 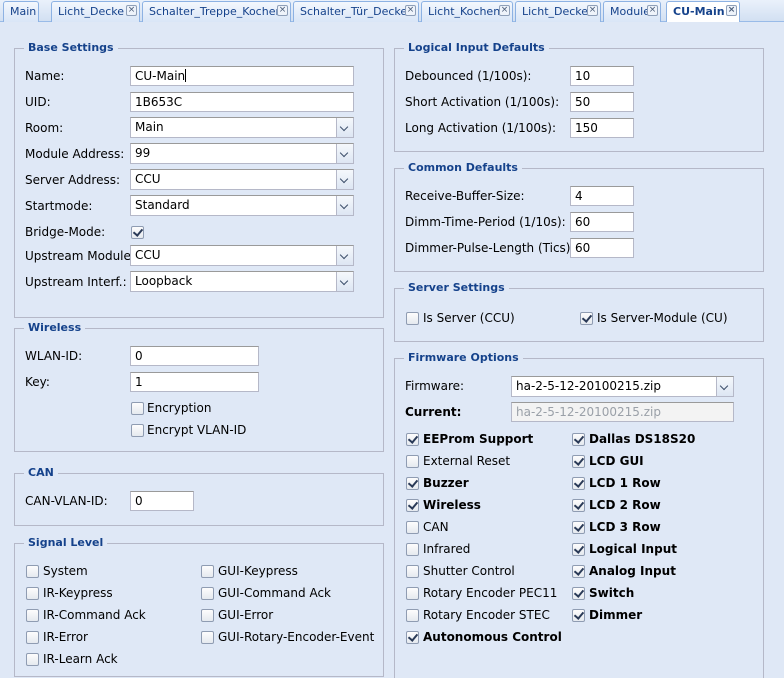 I want to click on long-activation-input: 150, so click(x=602, y=128).